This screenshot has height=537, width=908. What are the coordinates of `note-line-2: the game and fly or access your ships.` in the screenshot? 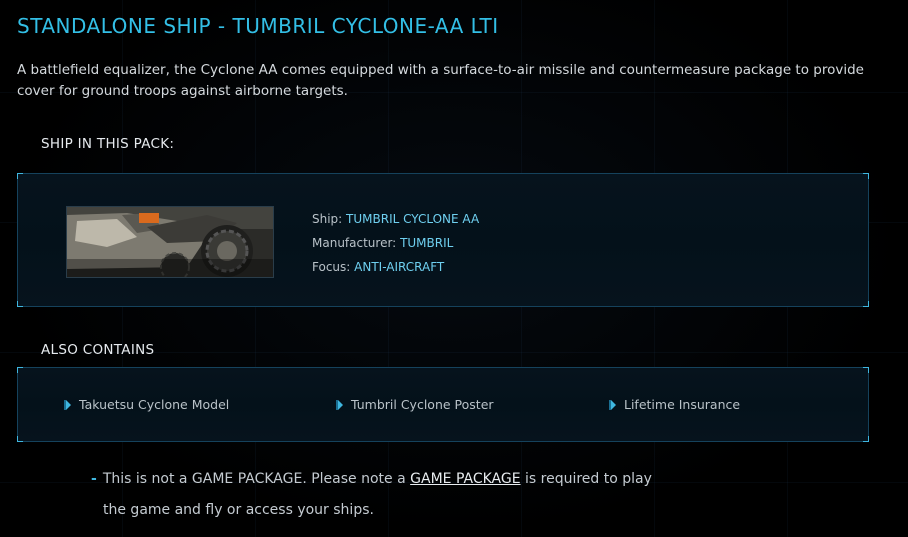 It's located at (238, 510).